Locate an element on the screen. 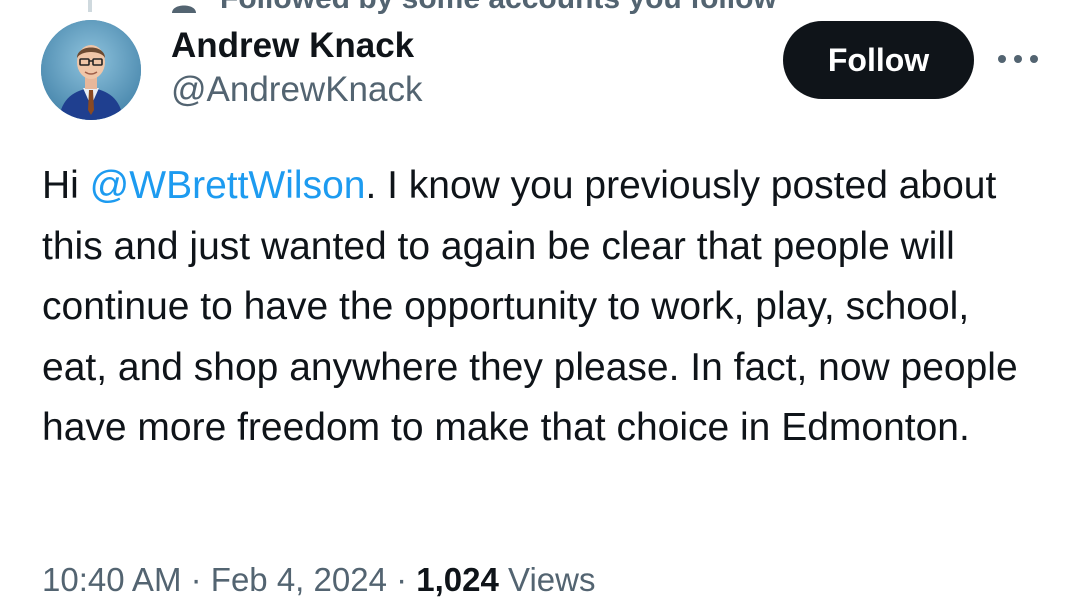 The height and width of the screenshot is (616, 1080). social-context-text: Followed by some accounts you follow is located at coordinates (498, 8).